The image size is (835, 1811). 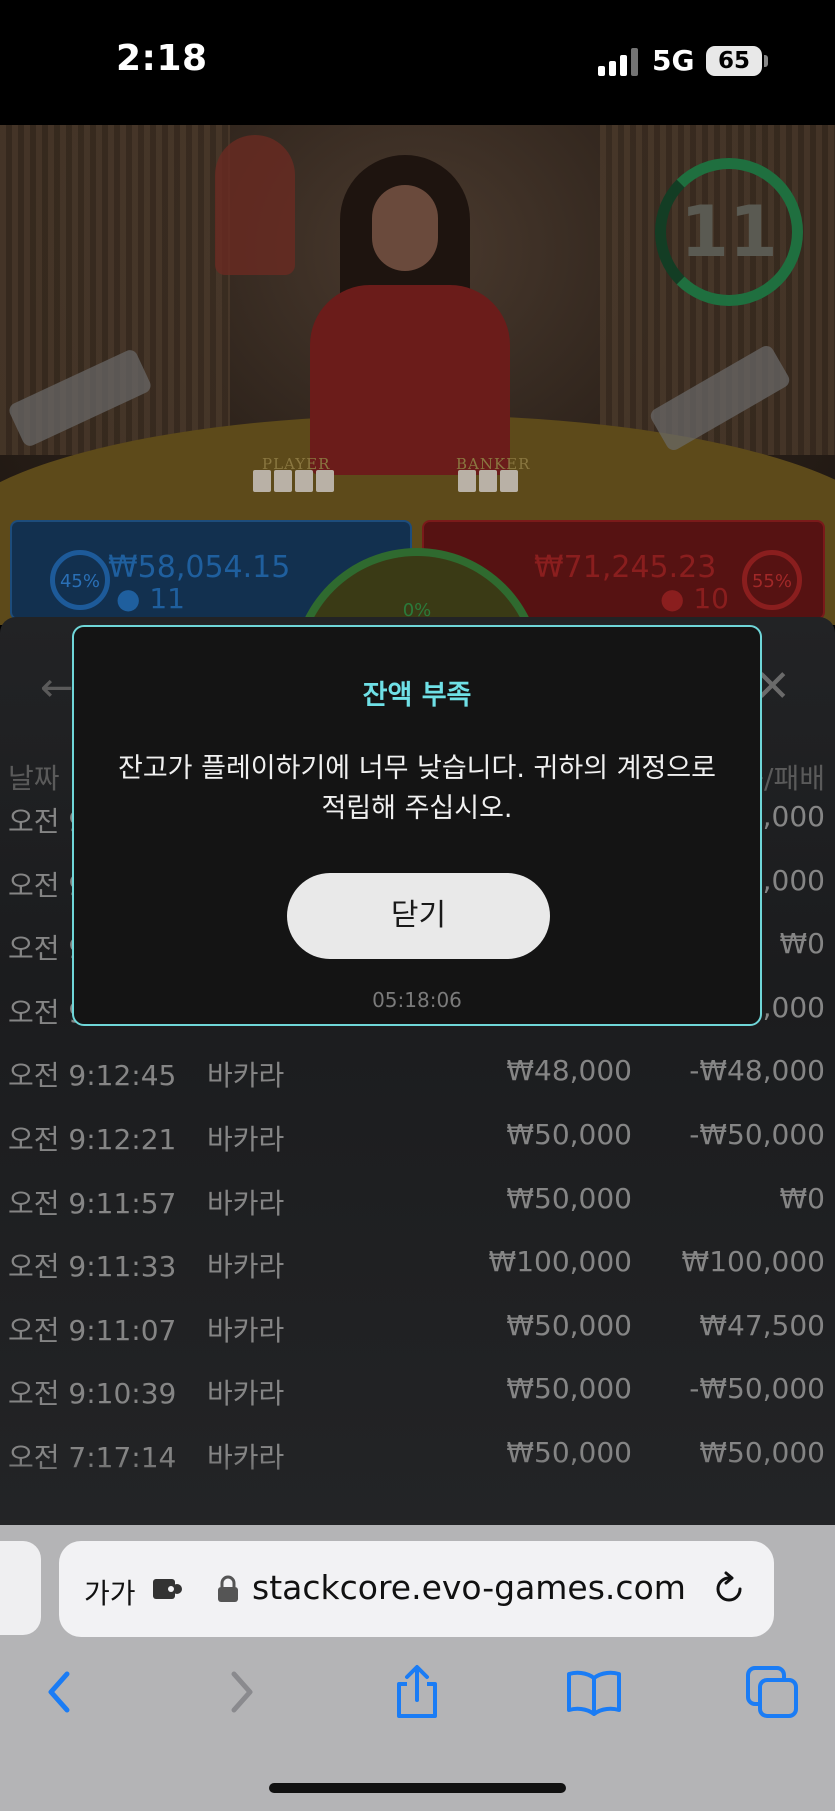 What do you see at coordinates (417, 1392) in the screenshot?
I see `history-row: 오전 9:10:39 바카라 ₩50,000 -₩50,000` at bounding box center [417, 1392].